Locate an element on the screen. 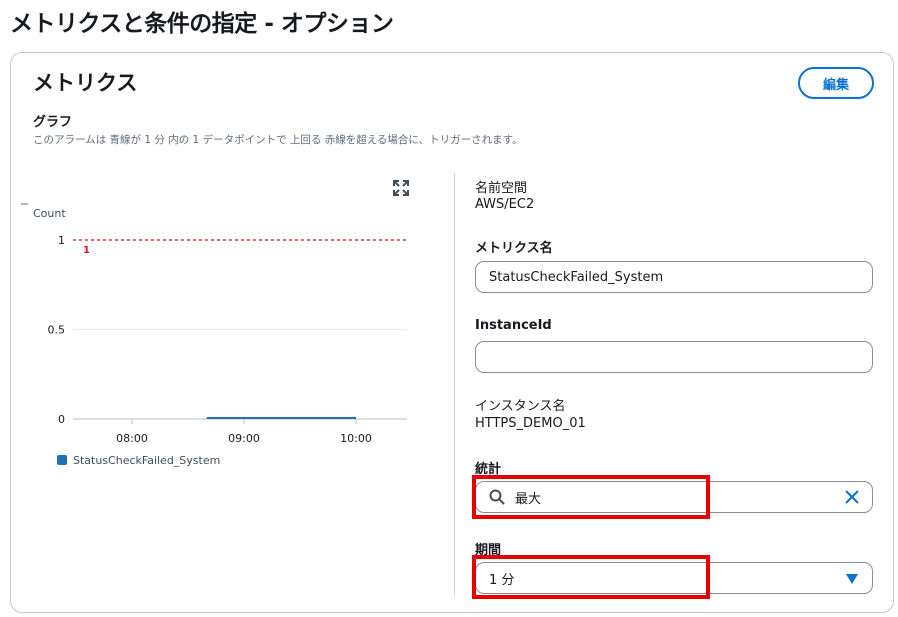  caret-down-icon is located at coordinates (852, 579).